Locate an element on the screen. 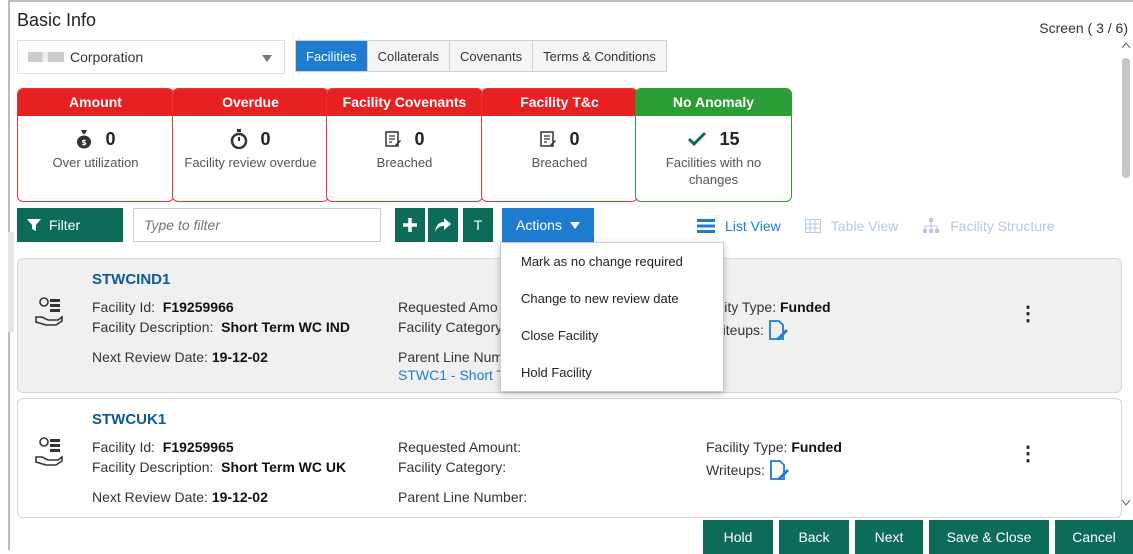  parent-line-label: Parent Line Num is located at coordinates (451, 357).